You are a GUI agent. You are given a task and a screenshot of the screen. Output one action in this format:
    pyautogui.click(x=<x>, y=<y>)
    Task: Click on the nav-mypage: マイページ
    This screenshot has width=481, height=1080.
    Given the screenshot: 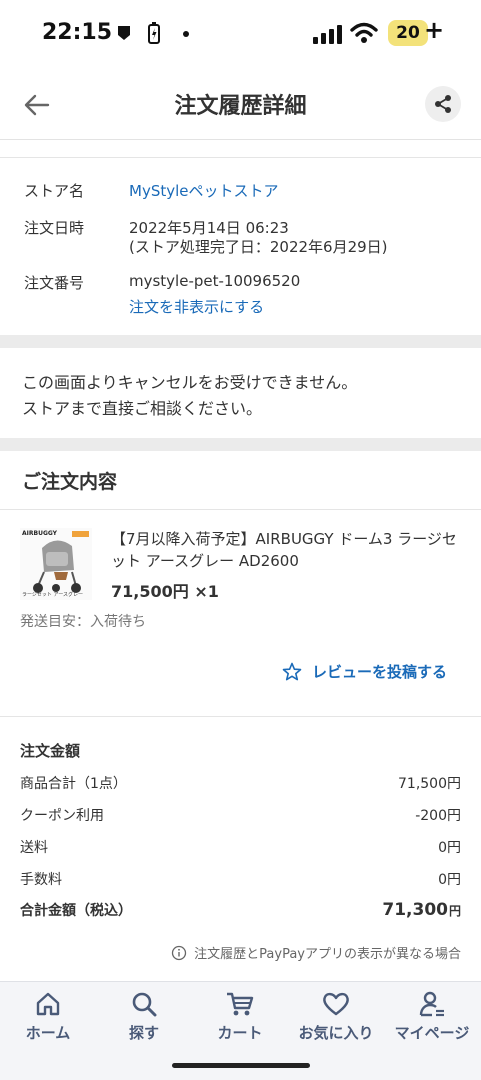 What is the action you would take?
    pyautogui.click(x=432, y=1021)
    